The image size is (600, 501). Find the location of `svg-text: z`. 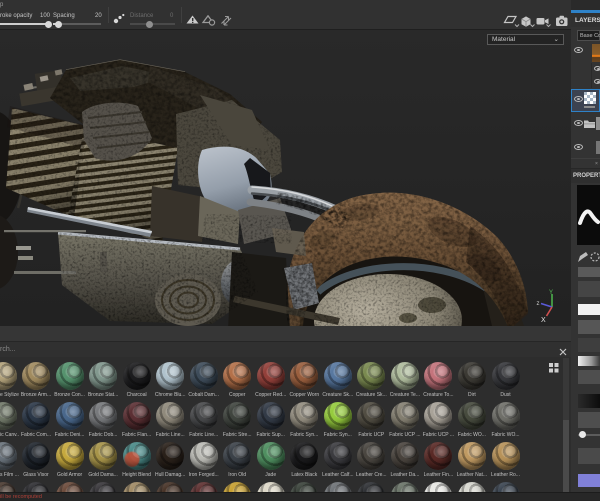

svg-text: z is located at coordinates (538, 304).